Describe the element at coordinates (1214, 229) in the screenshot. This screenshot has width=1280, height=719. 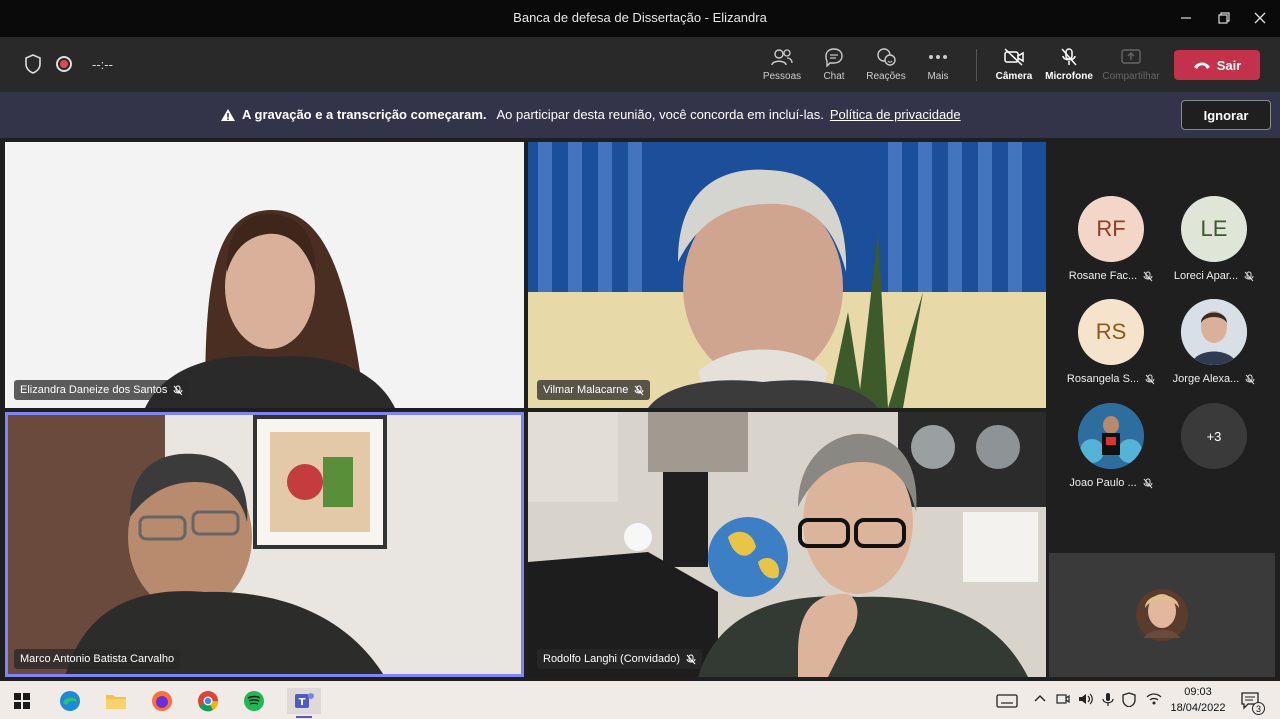
I see `avatar: LE` at that location.